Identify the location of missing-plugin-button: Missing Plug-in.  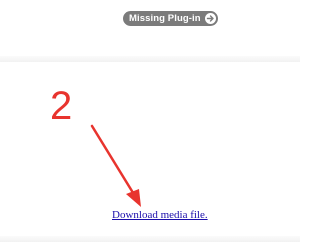
(170, 18).